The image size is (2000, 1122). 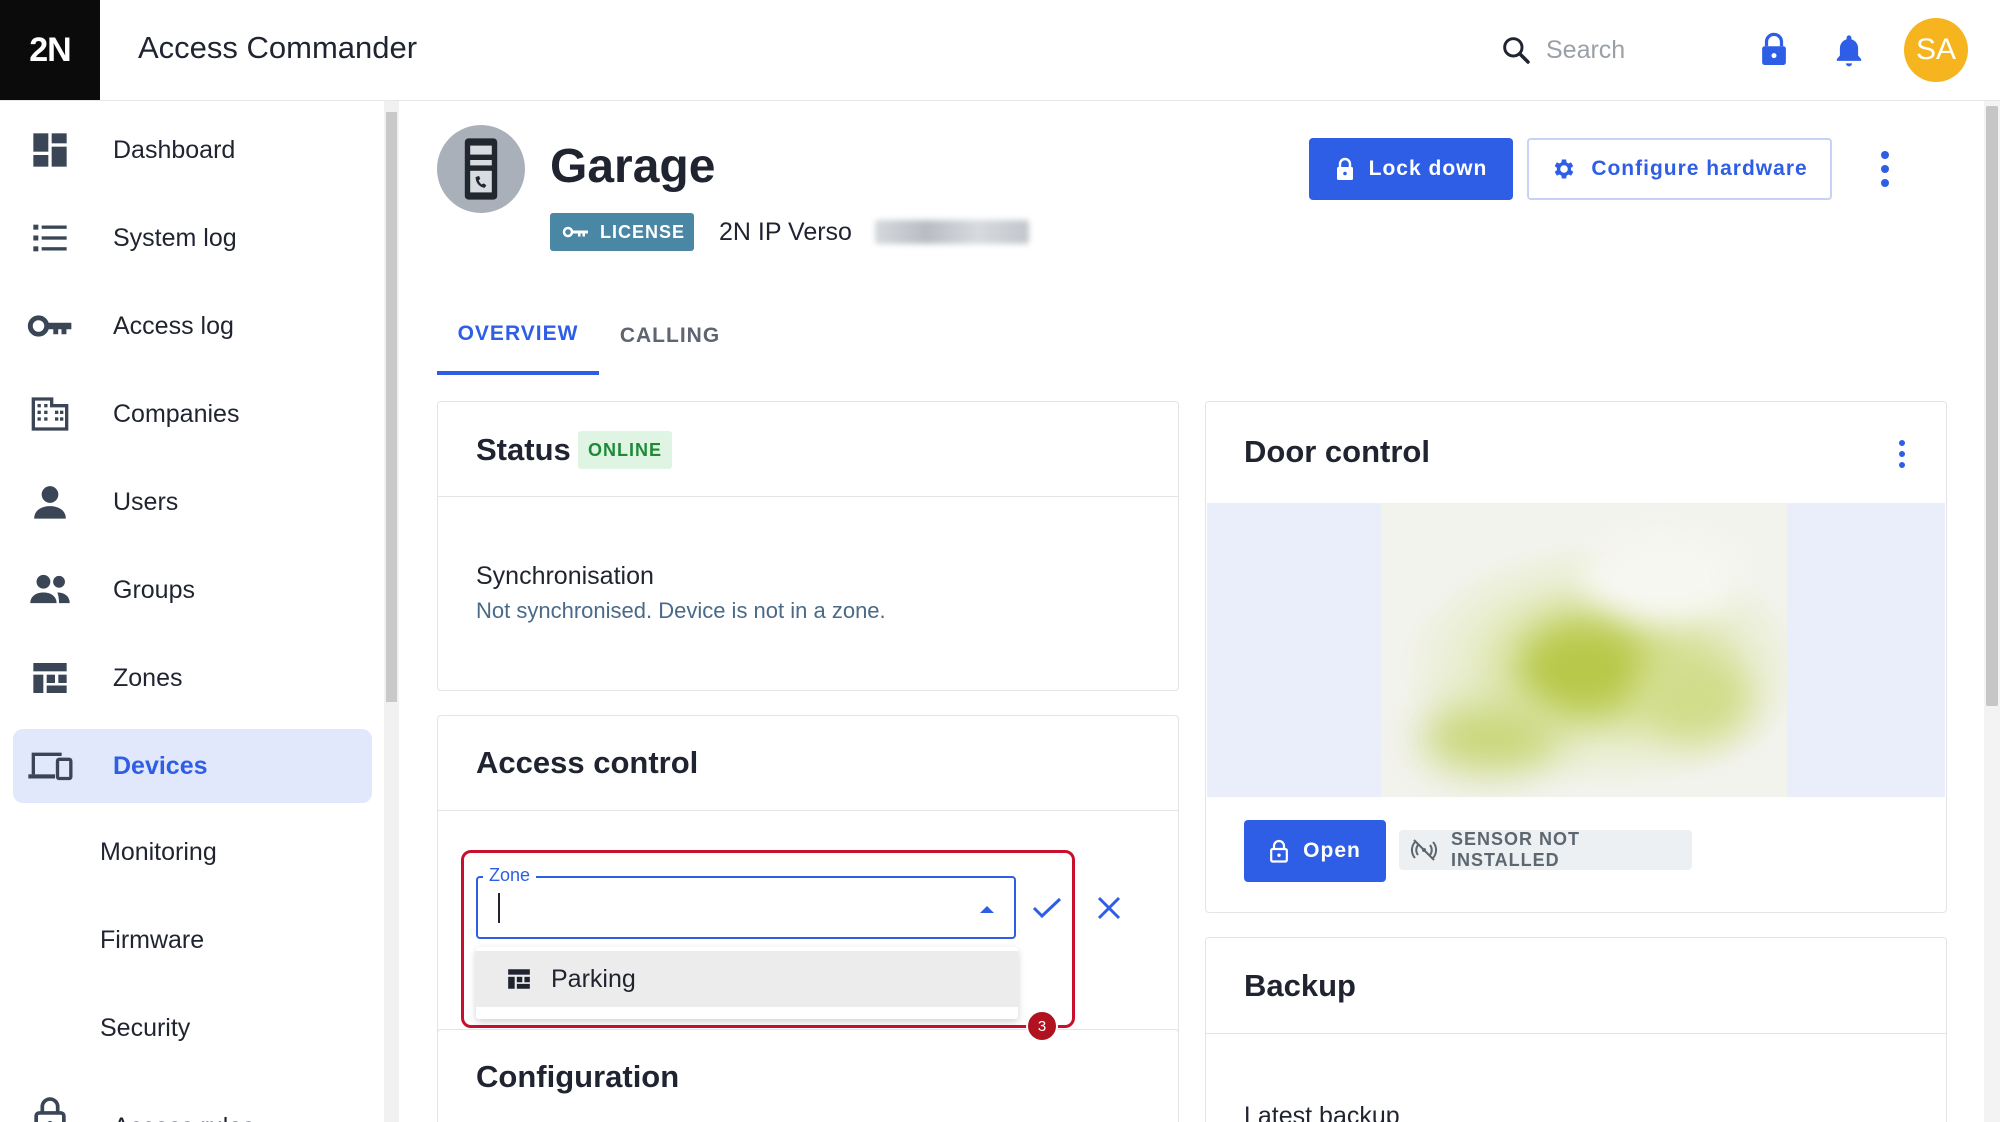 What do you see at coordinates (175, 237) in the screenshot?
I see `sidebar-item-label: System log` at bounding box center [175, 237].